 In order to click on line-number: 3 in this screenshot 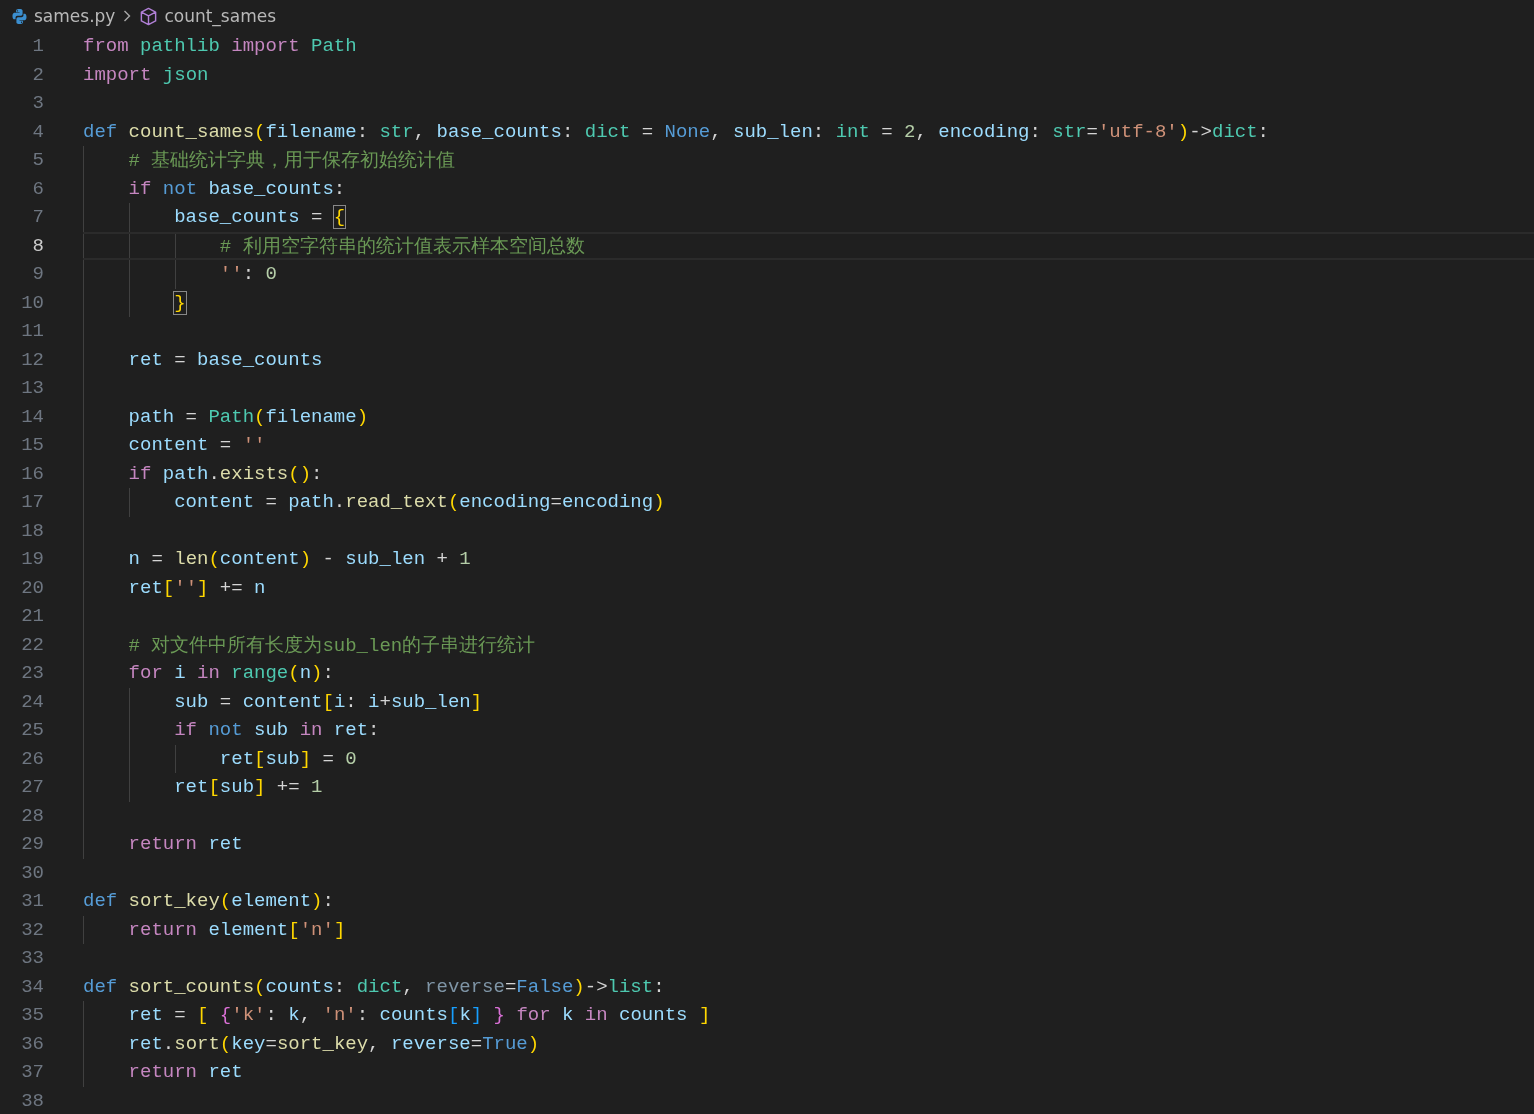, I will do `click(37, 103)`.